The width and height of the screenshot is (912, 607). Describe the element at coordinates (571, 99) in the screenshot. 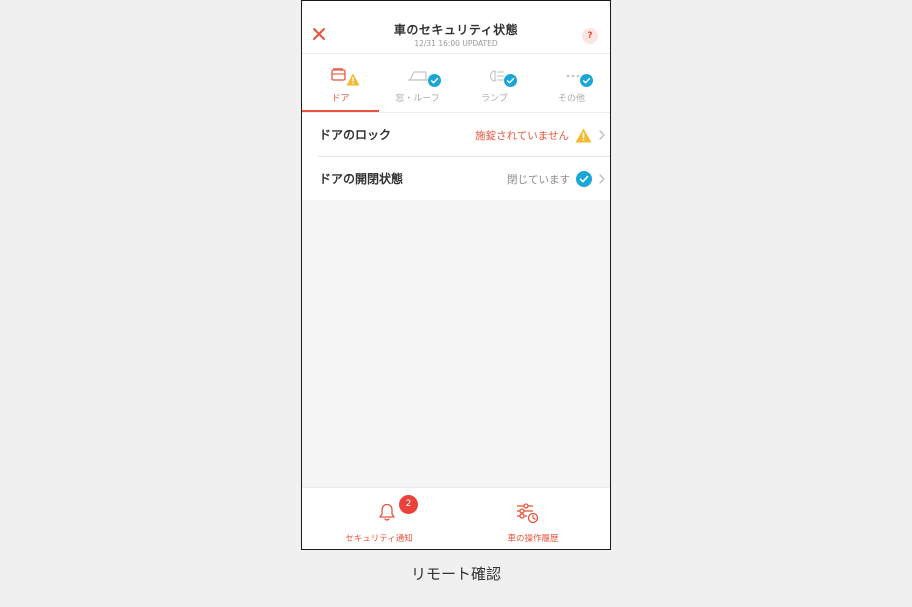

I see `tab-label: その他` at that location.